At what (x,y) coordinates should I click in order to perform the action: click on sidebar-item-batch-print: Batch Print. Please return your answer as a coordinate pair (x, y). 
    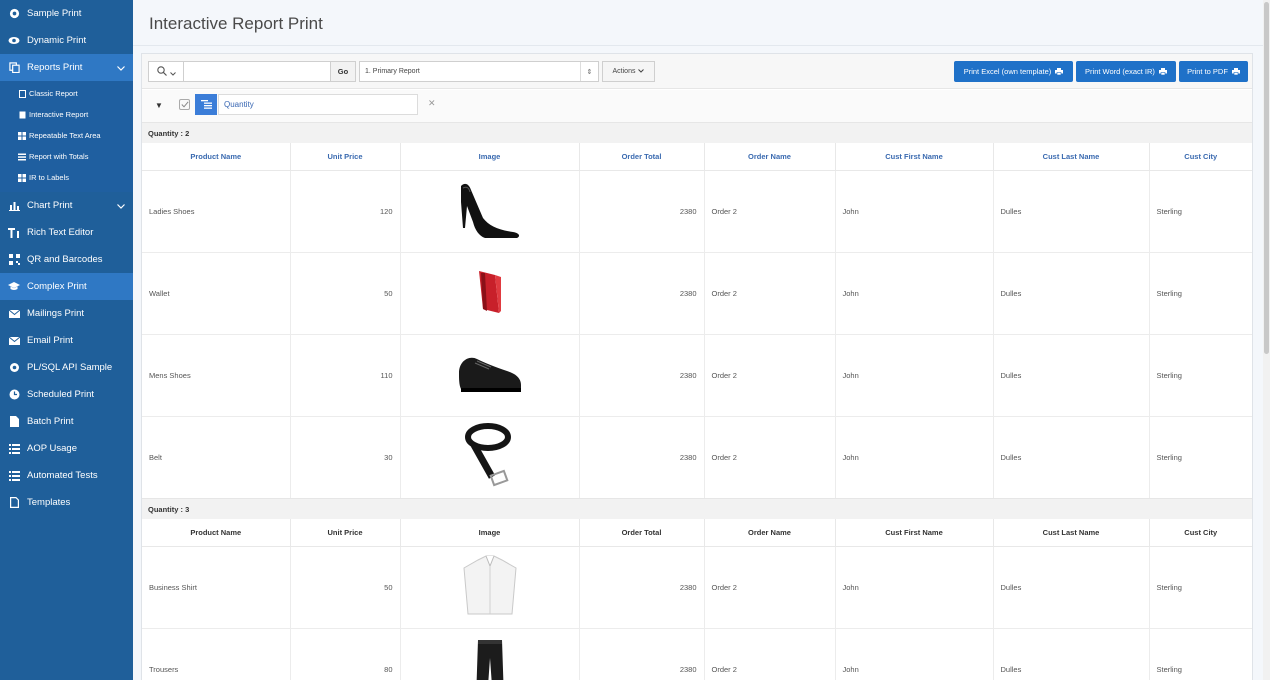
    Looking at the image, I should click on (66, 421).